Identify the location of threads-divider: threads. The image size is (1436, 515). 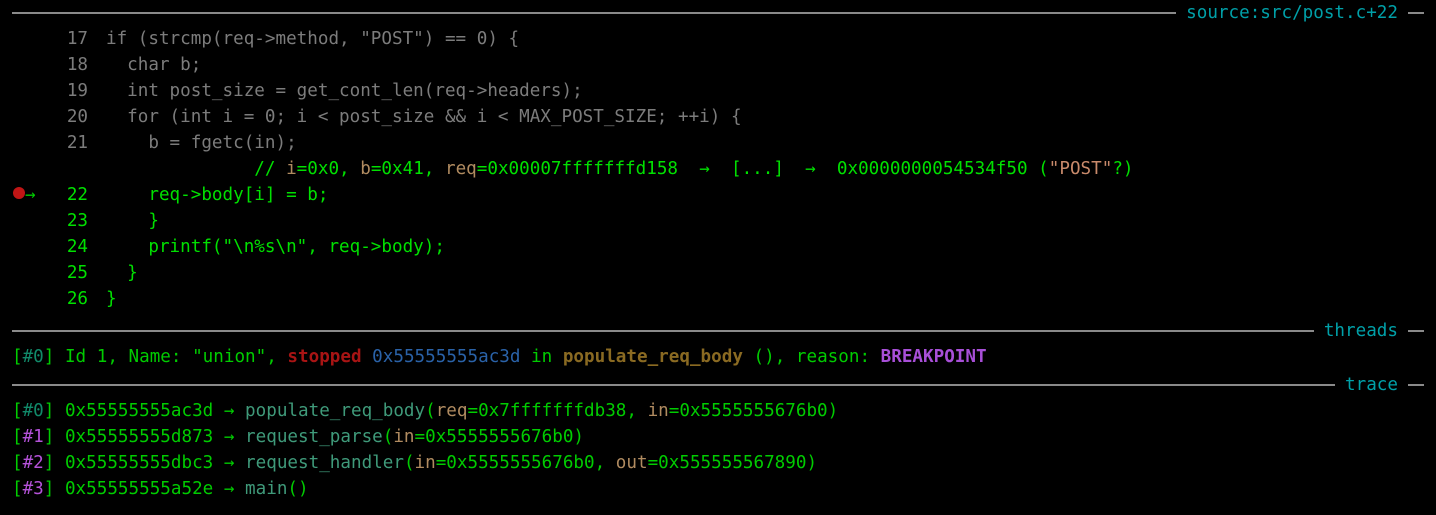
(718, 331).